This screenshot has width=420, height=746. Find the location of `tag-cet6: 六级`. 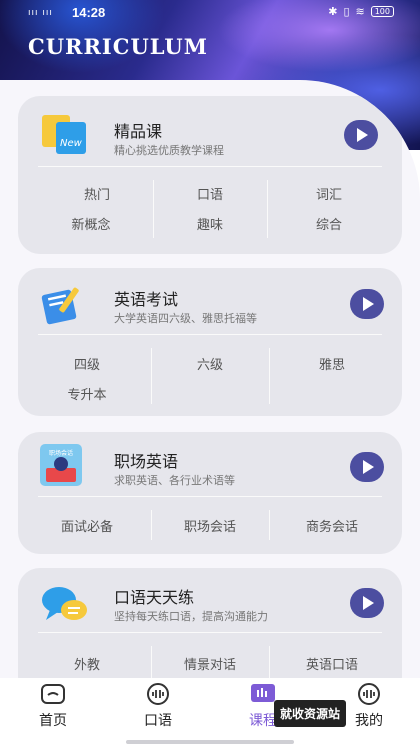

tag-cet6: 六级 is located at coordinates (210, 363).